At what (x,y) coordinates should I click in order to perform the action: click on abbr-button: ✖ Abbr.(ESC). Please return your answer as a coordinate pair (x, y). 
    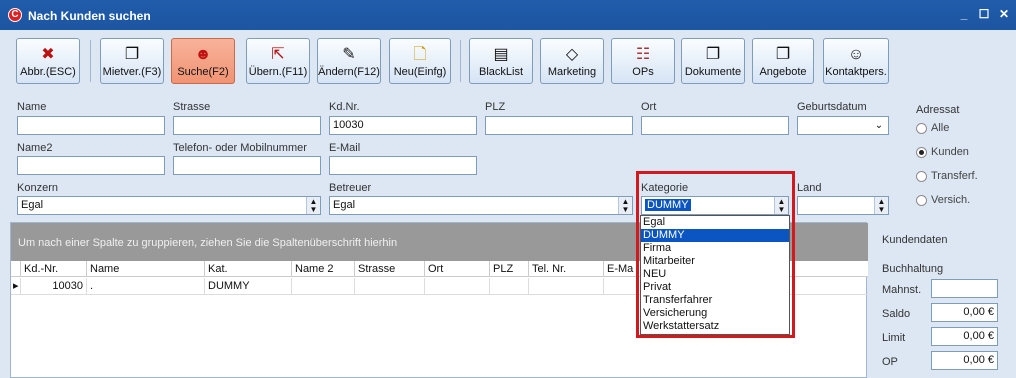
    Looking at the image, I should click on (48, 61).